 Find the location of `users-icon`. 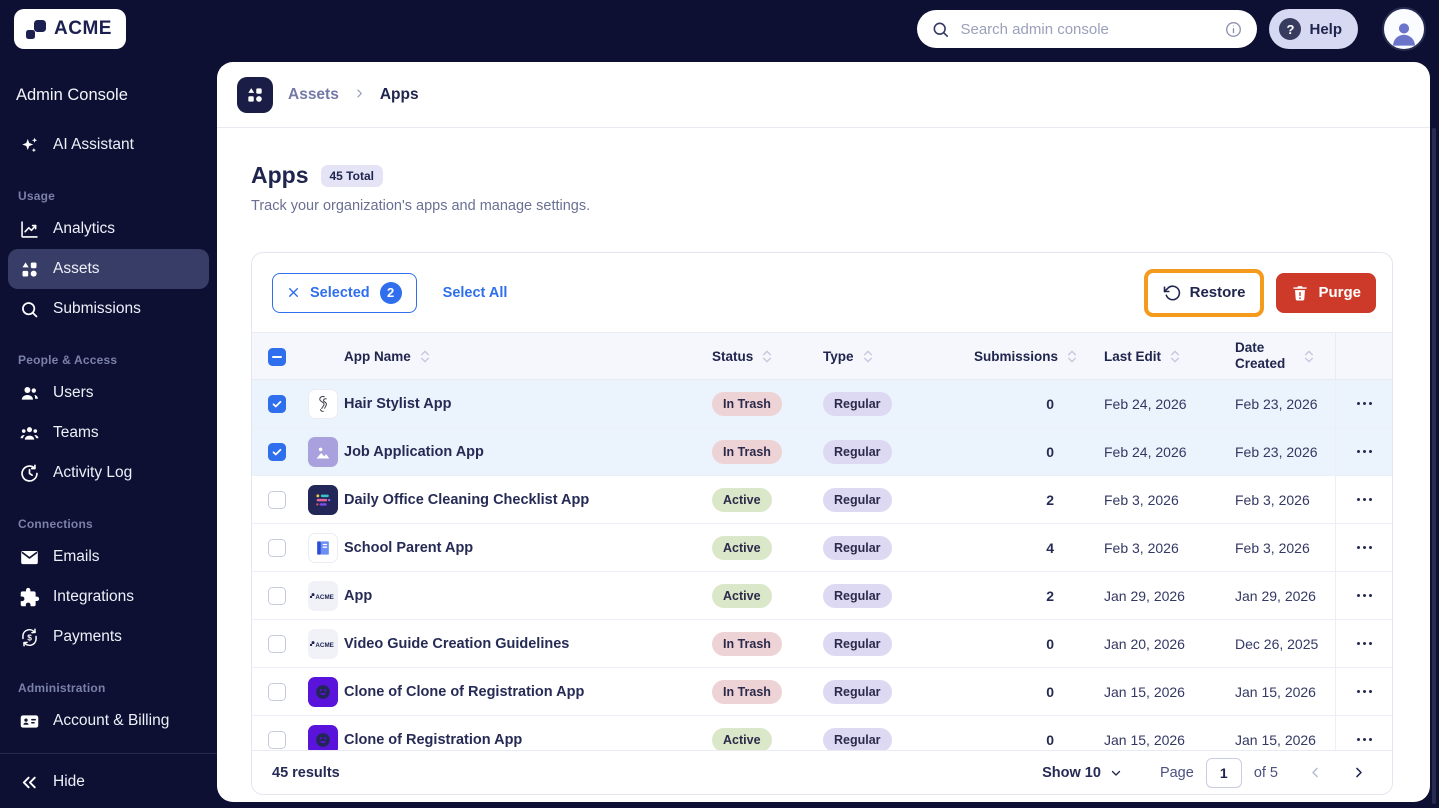

users-icon is located at coordinates (29, 393).